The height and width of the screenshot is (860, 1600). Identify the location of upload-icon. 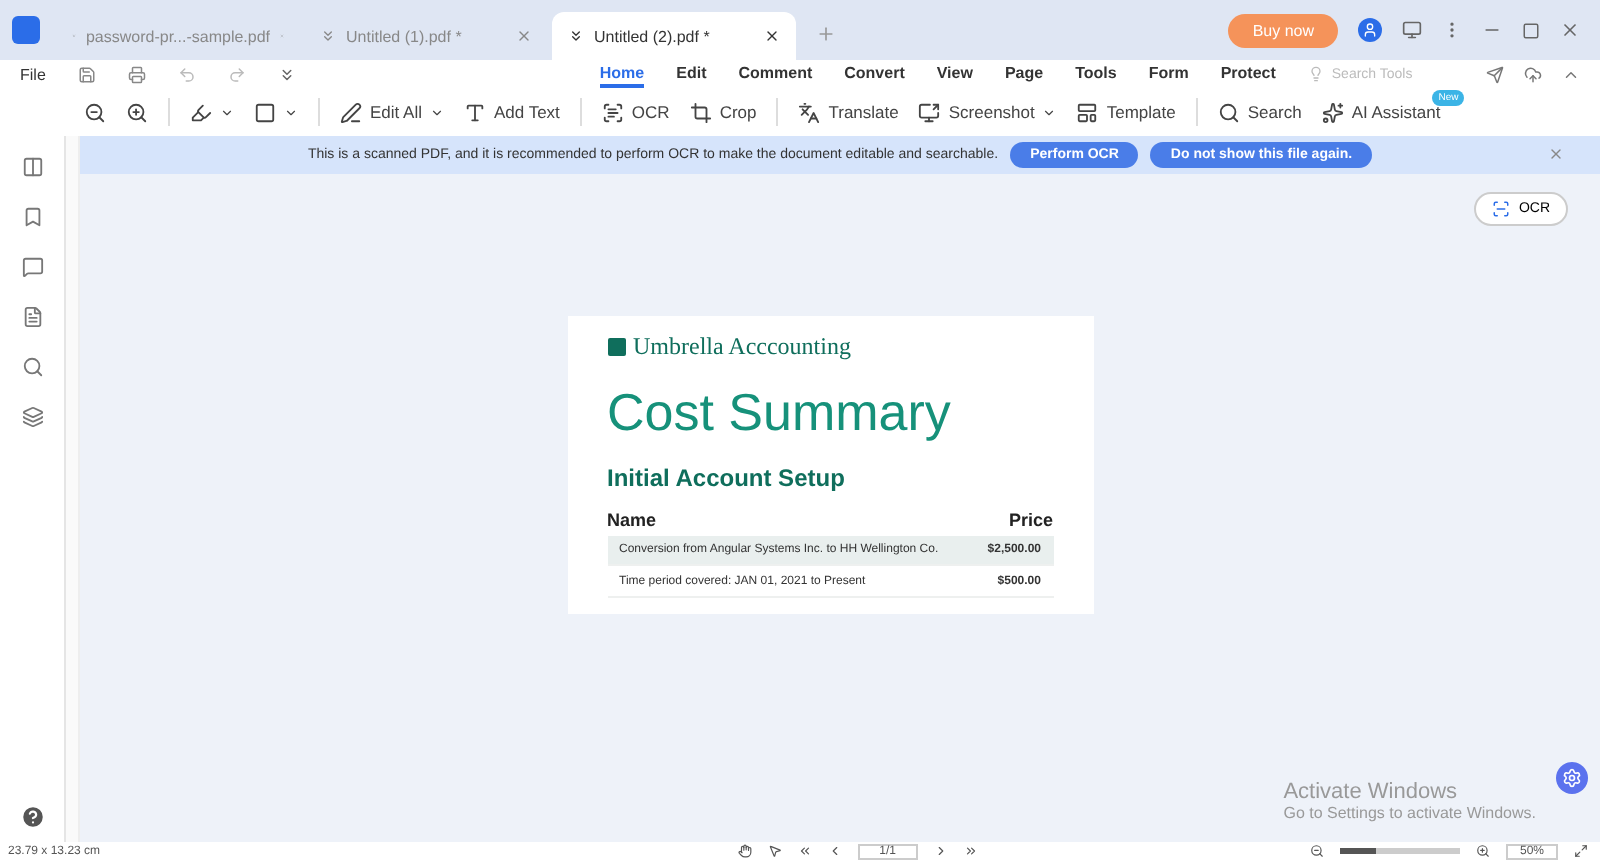
(1533, 74).